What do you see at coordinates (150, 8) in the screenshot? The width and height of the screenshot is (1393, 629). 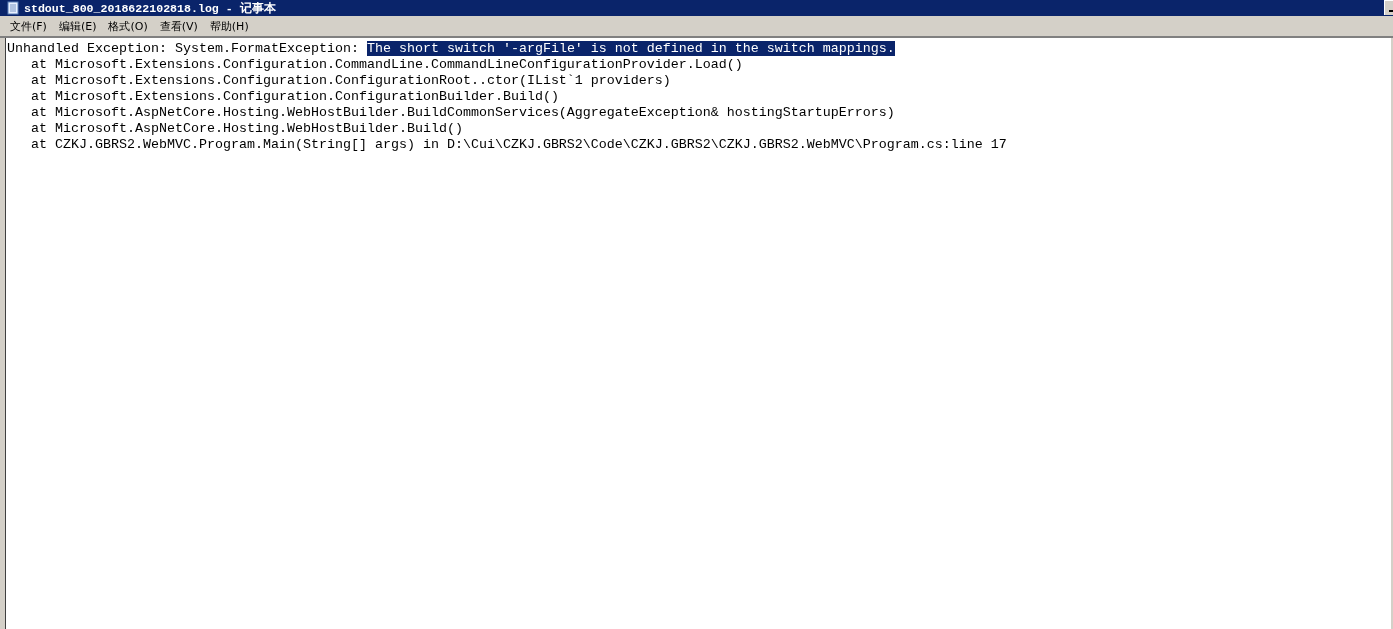 I see `window-title: stdout_800_2018622102818.log - 记事本` at bounding box center [150, 8].